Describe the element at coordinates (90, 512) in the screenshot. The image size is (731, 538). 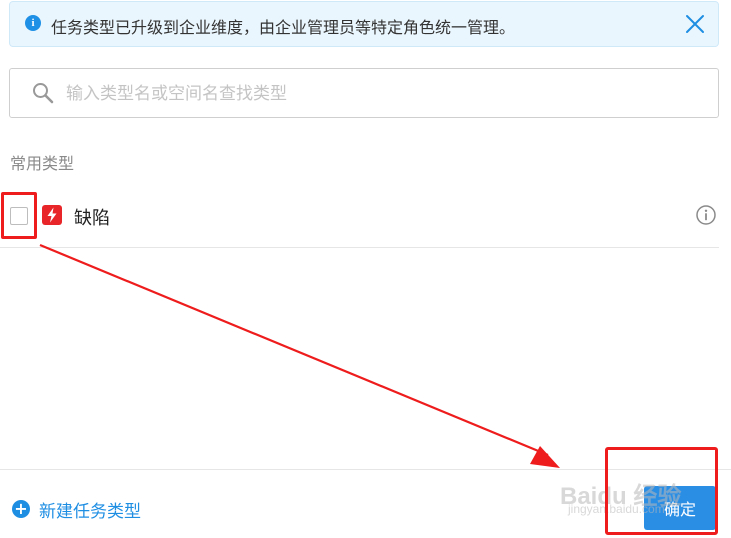
I see `new-task-type-label: 新建任务类型` at that location.